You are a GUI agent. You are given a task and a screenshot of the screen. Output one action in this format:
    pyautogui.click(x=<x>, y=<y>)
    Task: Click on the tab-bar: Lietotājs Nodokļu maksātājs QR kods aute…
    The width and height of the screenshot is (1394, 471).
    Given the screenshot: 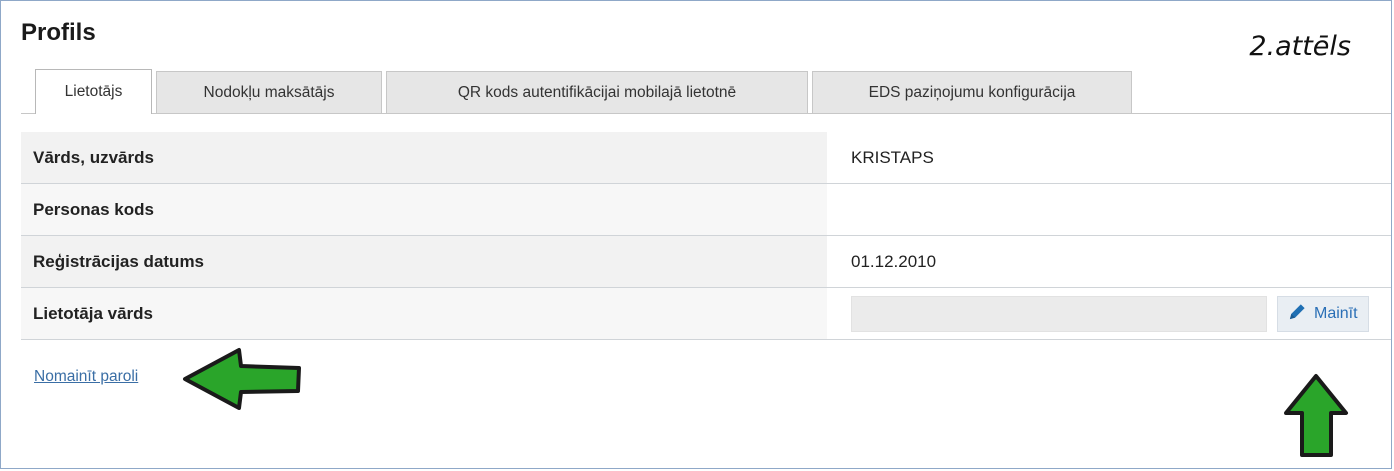 What is the action you would take?
    pyautogui.click(x=585, y=91)
    